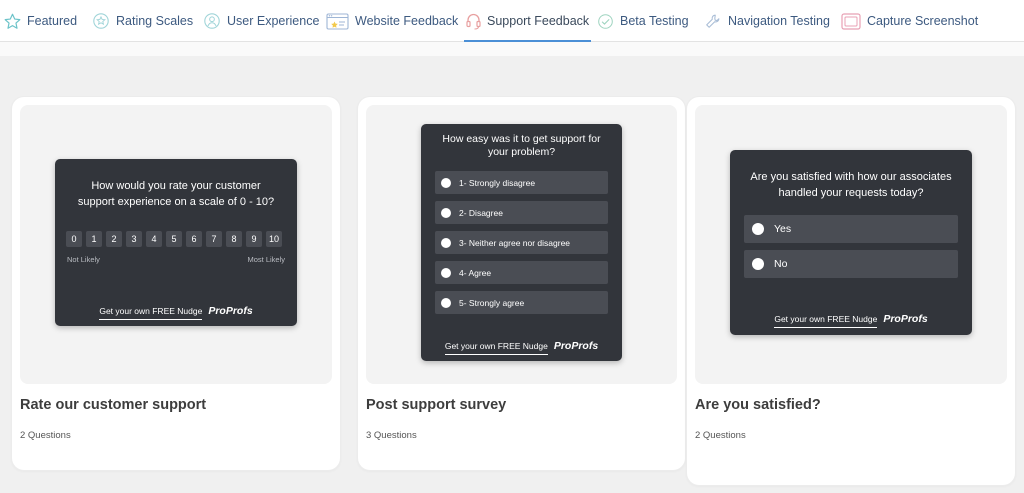  I want to click on scale-low-label: Not Likely, so click(83, 259).